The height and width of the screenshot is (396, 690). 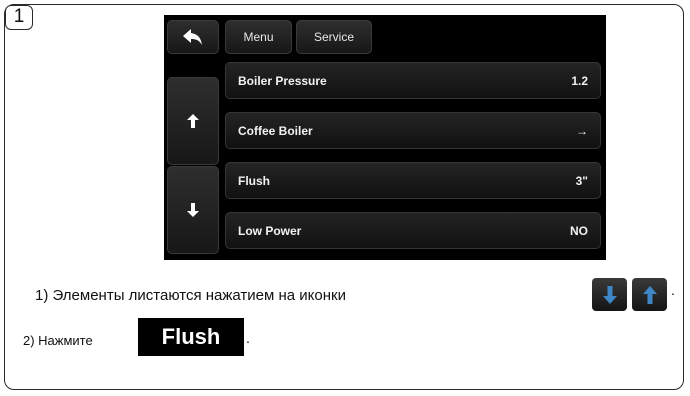 I want to click on down-arrow-icon-sample, so click(x=609, y=294).